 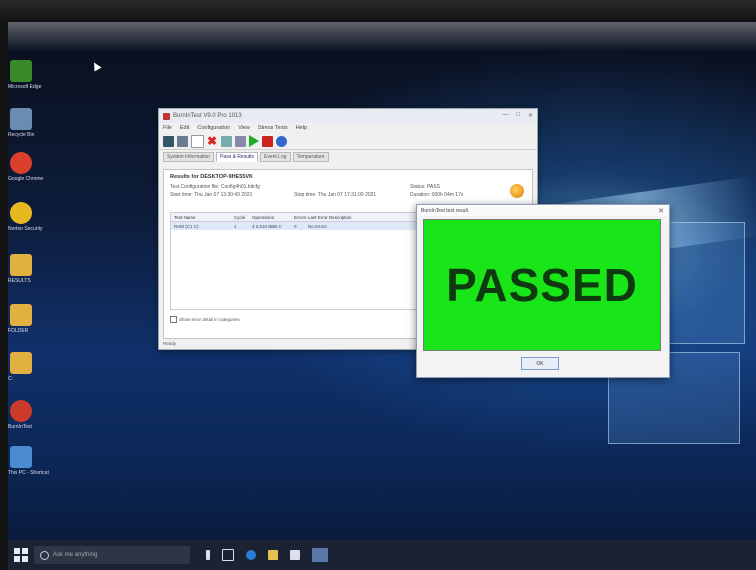 I want to click on start-time-text: Start time: Thu Jan 07 13:30:43 2021, so click(x=211, y=195).